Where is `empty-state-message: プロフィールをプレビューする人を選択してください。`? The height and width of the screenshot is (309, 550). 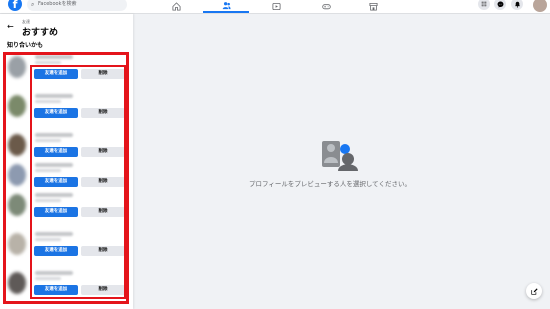 empty-state-message: プロフィールをプレビューする人を選択してください。 is located at coordinates (330, 184).